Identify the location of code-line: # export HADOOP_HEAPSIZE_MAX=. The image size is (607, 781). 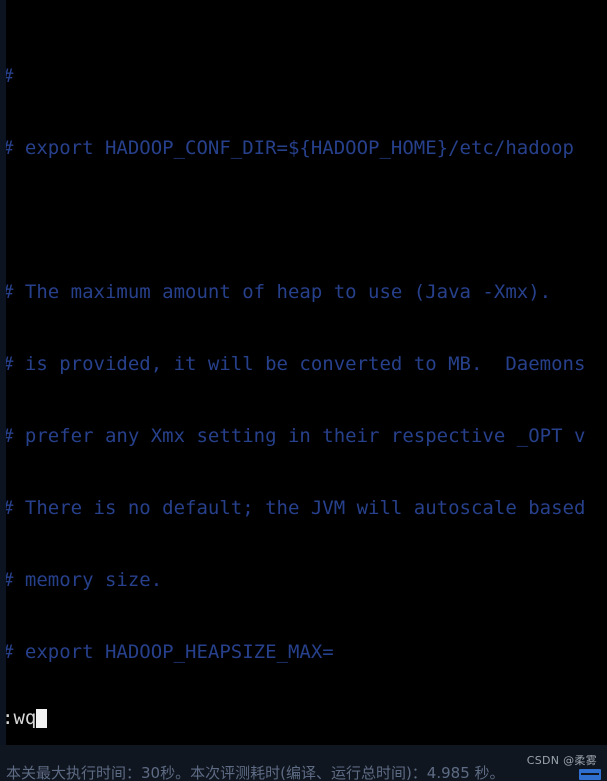
(168, 652).